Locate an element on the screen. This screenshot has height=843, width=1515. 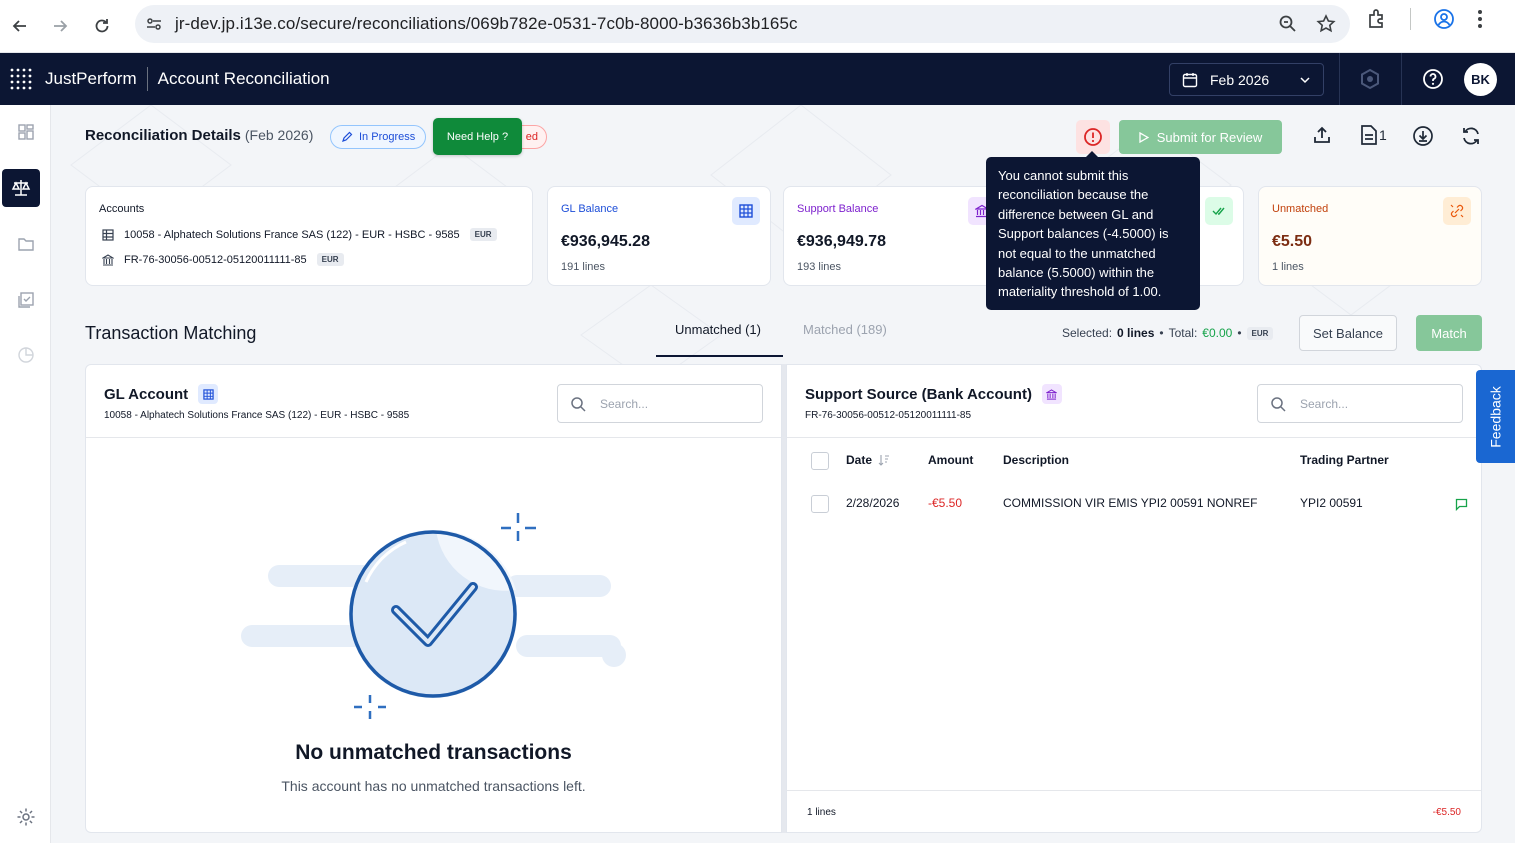
support-search-input is located at coordinates (1375, 403).